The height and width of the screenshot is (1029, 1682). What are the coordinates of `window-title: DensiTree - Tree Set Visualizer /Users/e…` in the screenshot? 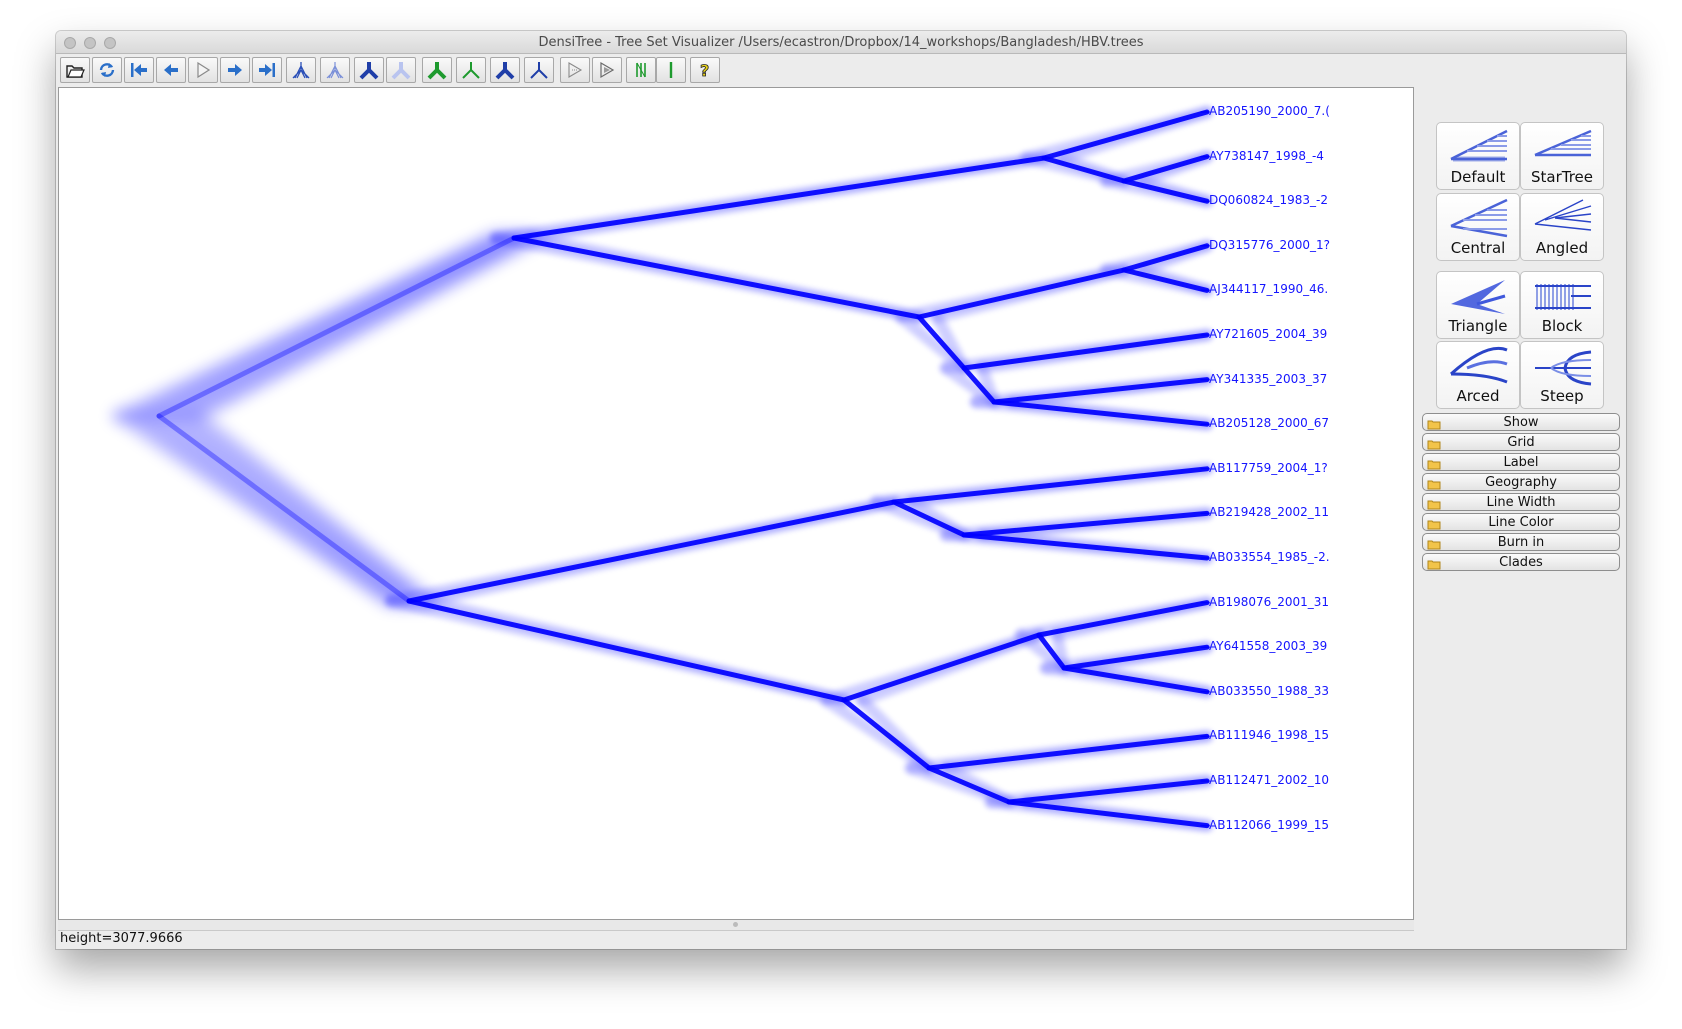 It's located at (841, 42).